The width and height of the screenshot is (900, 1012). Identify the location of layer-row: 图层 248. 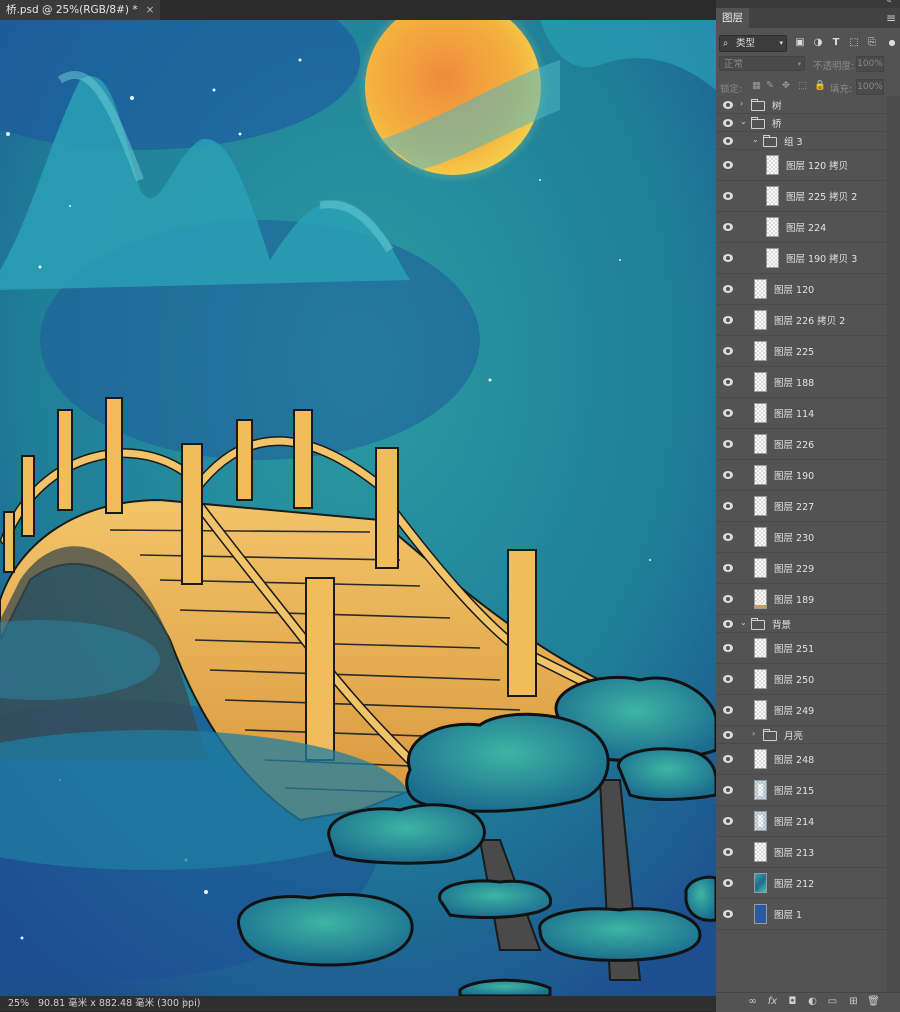
(801, 759).